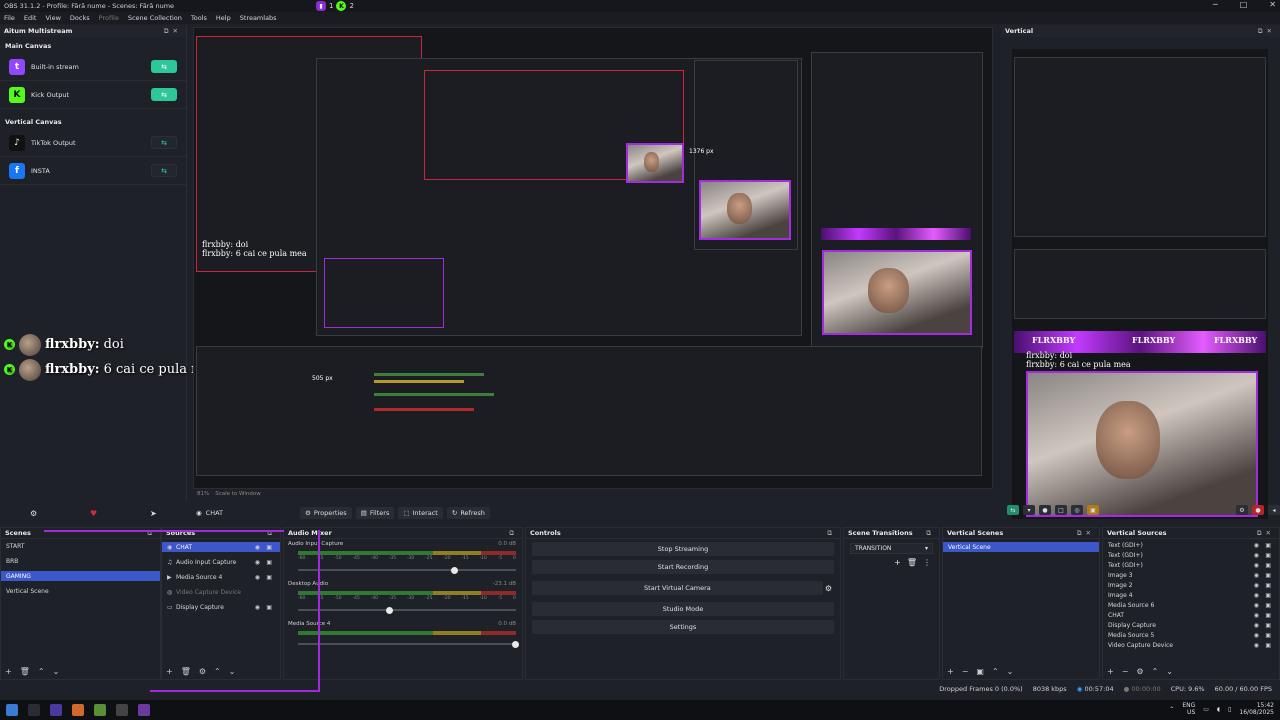  Describe the element at coordinates (1229, 709) in the screenshot. I see `battery-icon: ▯` at that location.